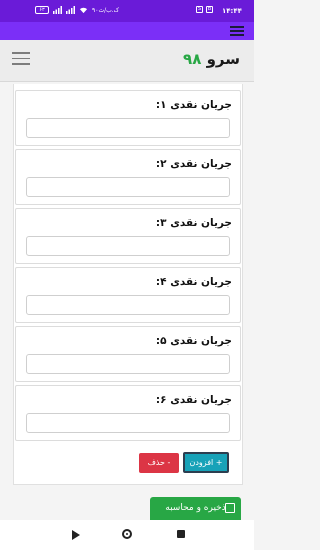 This screenshot has width=320, height=550. What do you see at coordinates (106, 10) in the screenshot?
I see `network-speed: ۹۰ک.ب/ث` at bounding box center [106, 10].